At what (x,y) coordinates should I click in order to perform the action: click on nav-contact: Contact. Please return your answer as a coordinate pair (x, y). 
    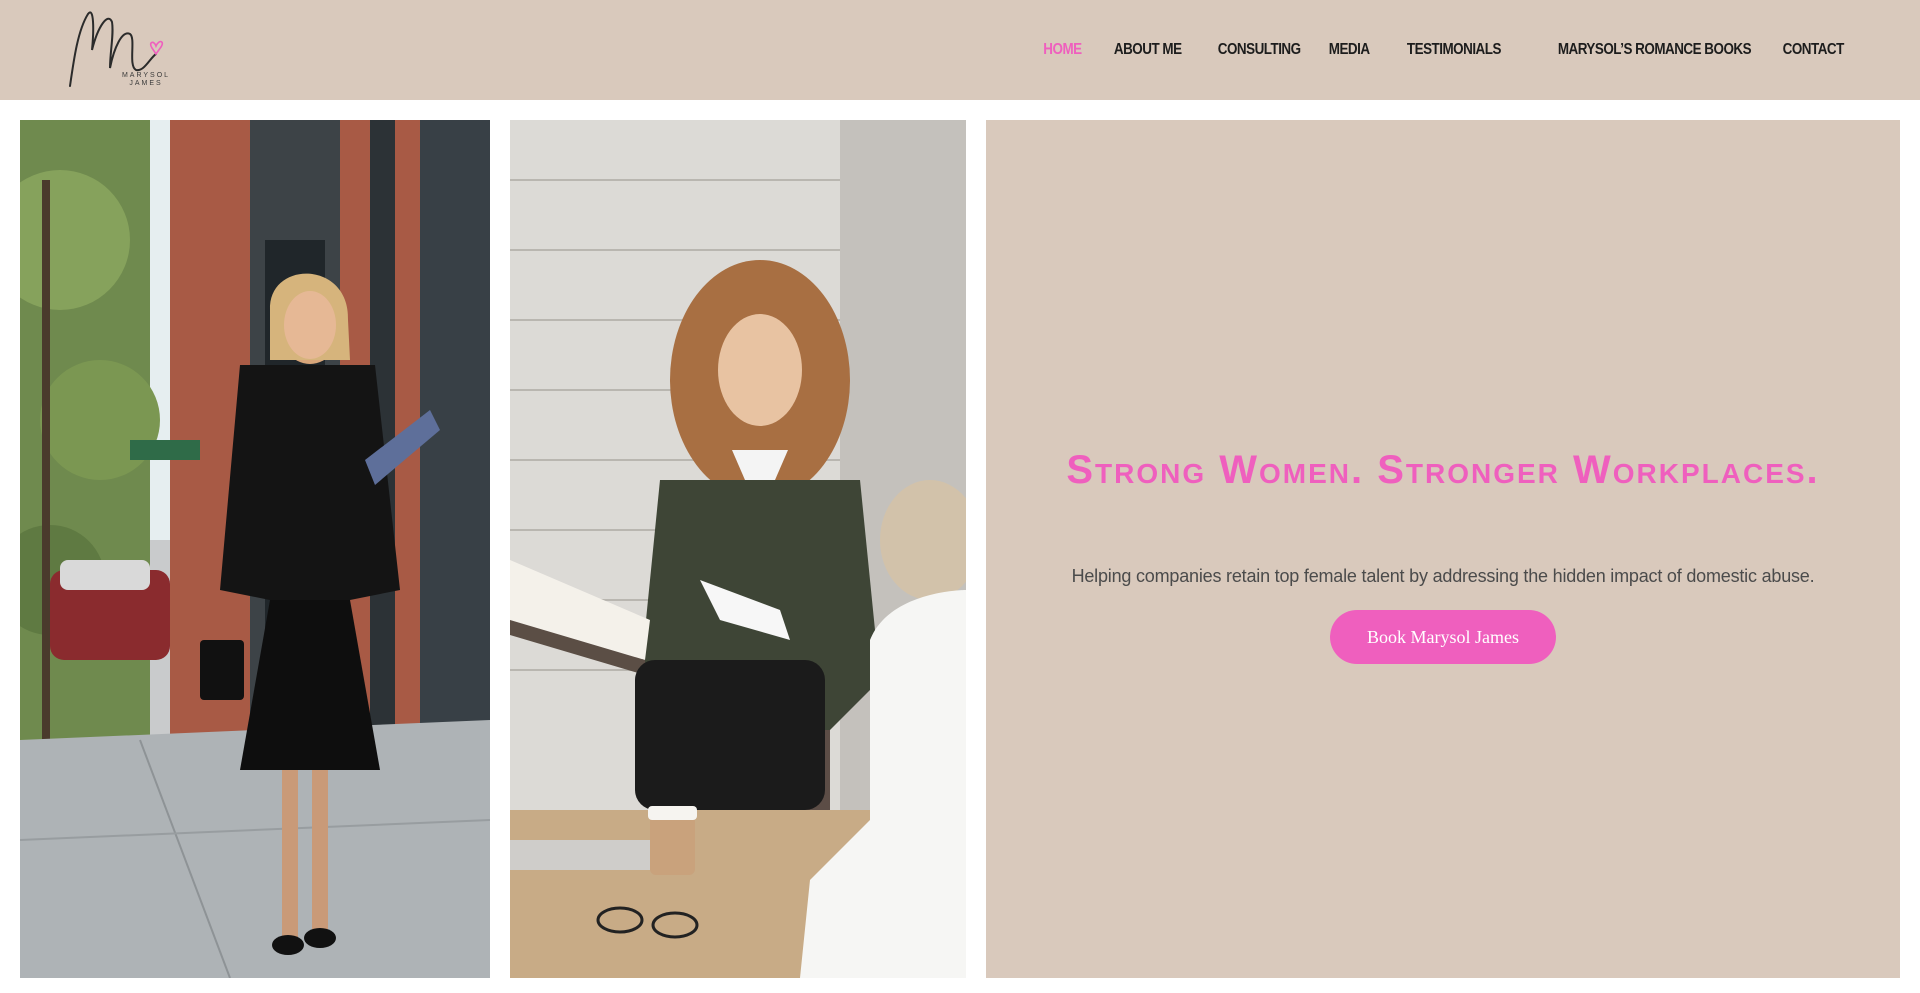
    Looking at the image, I should click on (1814, 50).